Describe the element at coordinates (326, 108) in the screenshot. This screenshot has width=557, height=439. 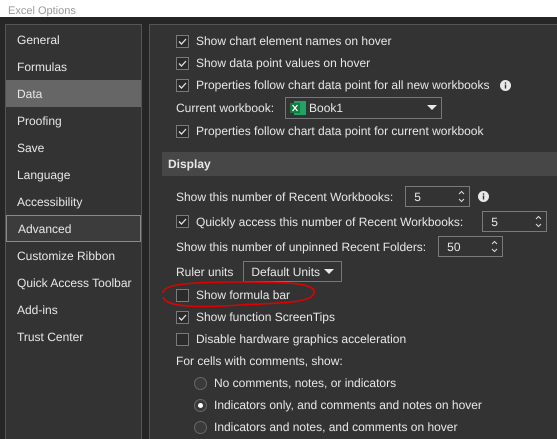
I see `workbook-name: Book1` at that location.